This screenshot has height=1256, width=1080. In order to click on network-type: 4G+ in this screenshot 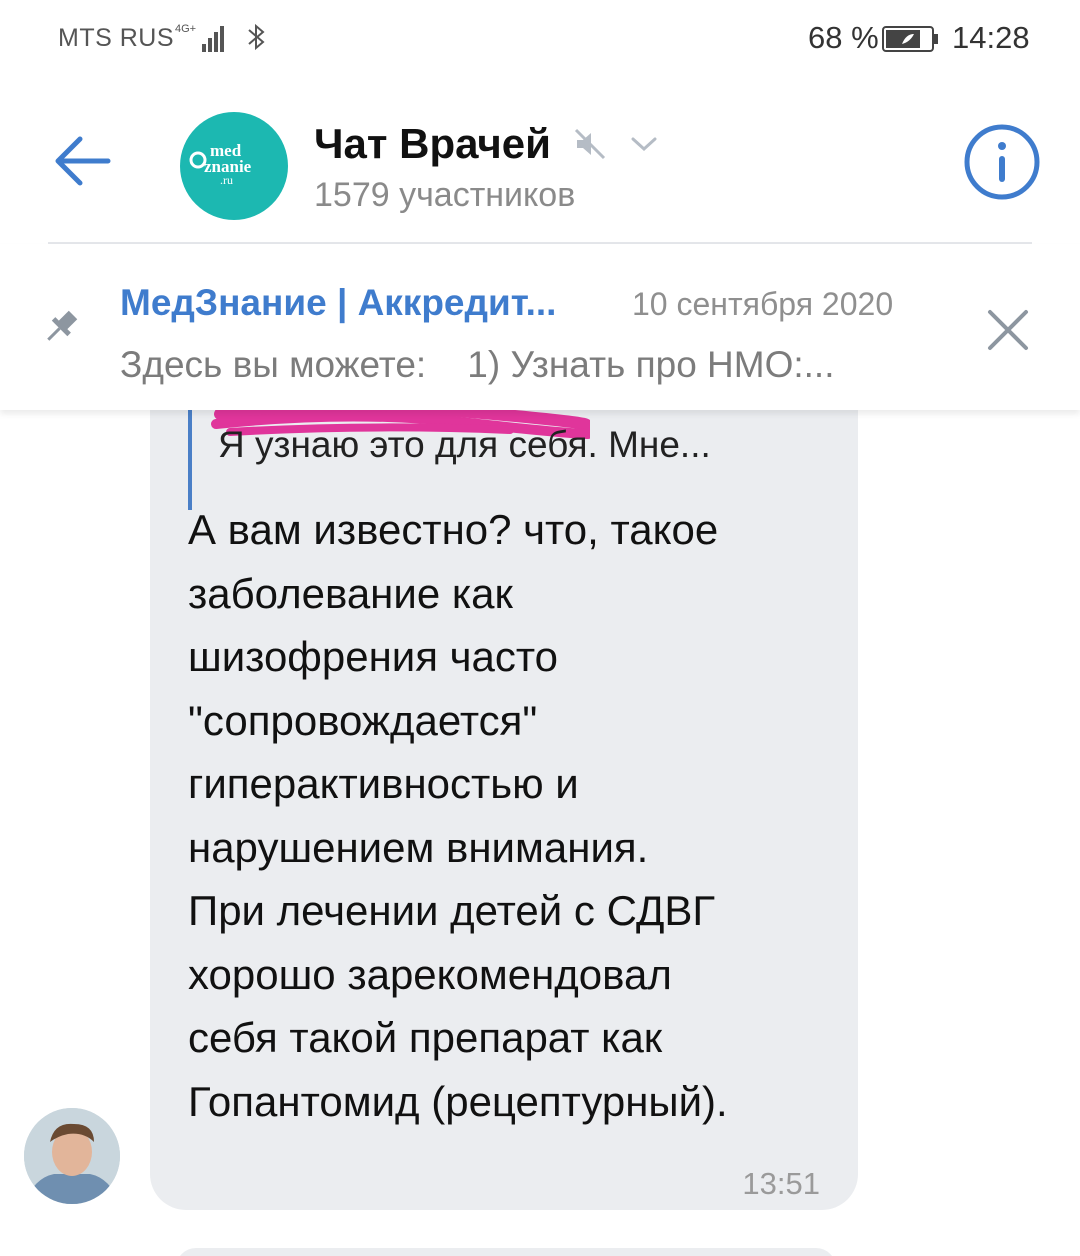, I will do `click(185, 29)`.